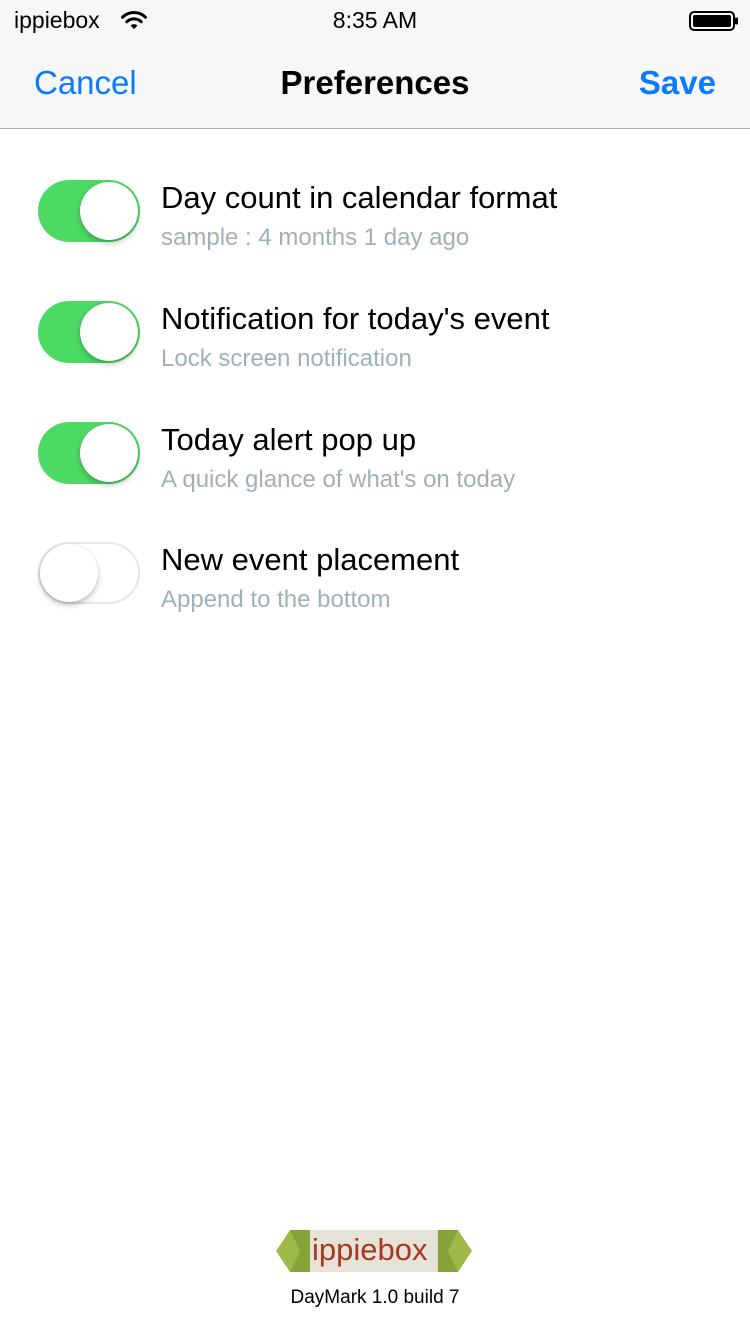 This screenshot has width=750, height=1334. What do you see at coordinates (276, 599) in the screenshot?
I see `preference-subtitle: Append to the bottom` at bounding box center [276, 599].